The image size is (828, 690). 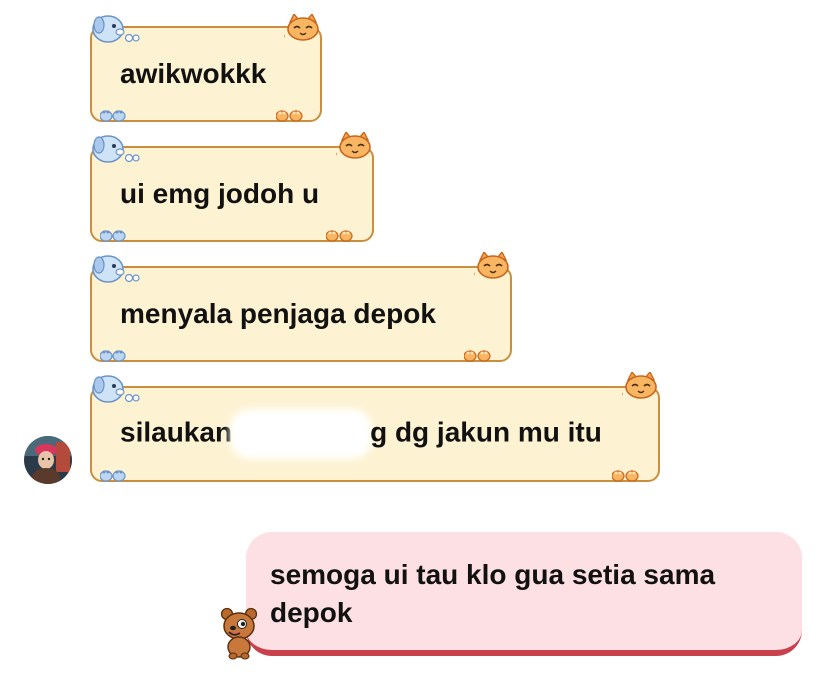 I want to click on avatar-image, so click(x=48, y=460).